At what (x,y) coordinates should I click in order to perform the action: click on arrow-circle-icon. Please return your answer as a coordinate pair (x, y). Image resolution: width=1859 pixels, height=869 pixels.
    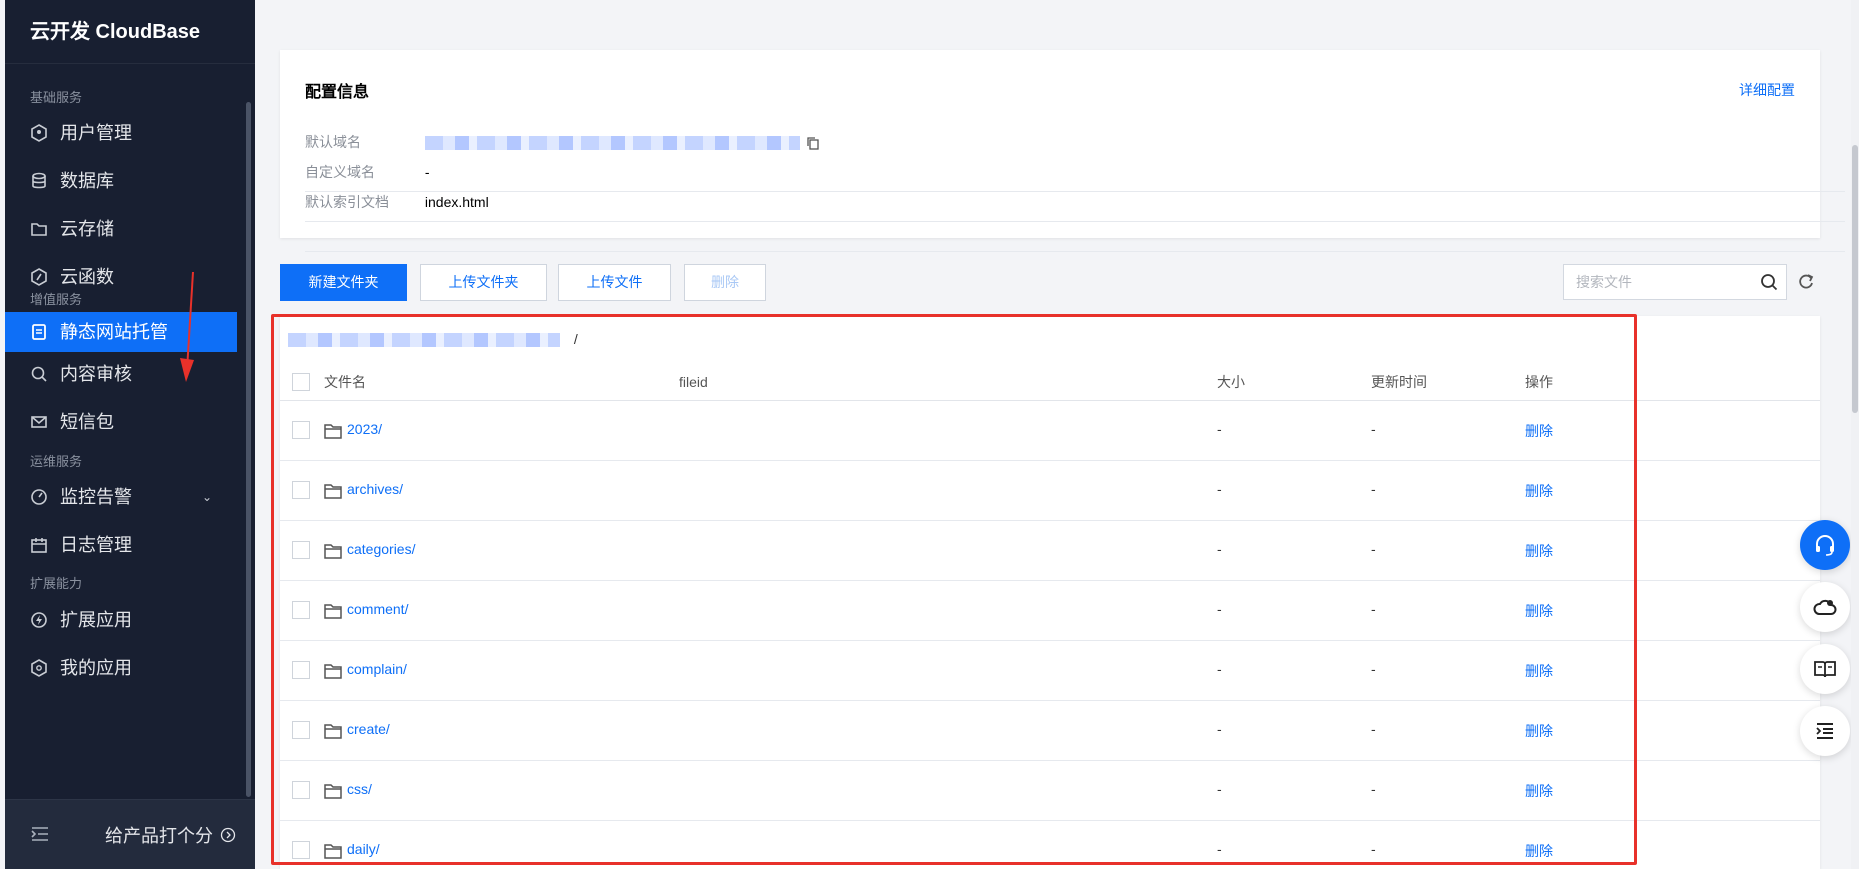
    Looking at the image, I should click on (228, 835).